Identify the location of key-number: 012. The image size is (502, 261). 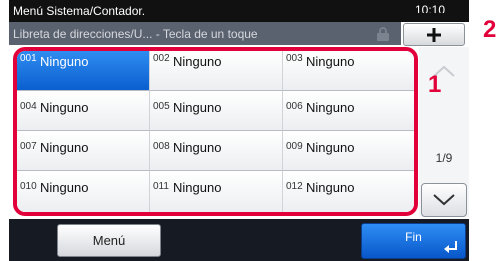
(294, 186).